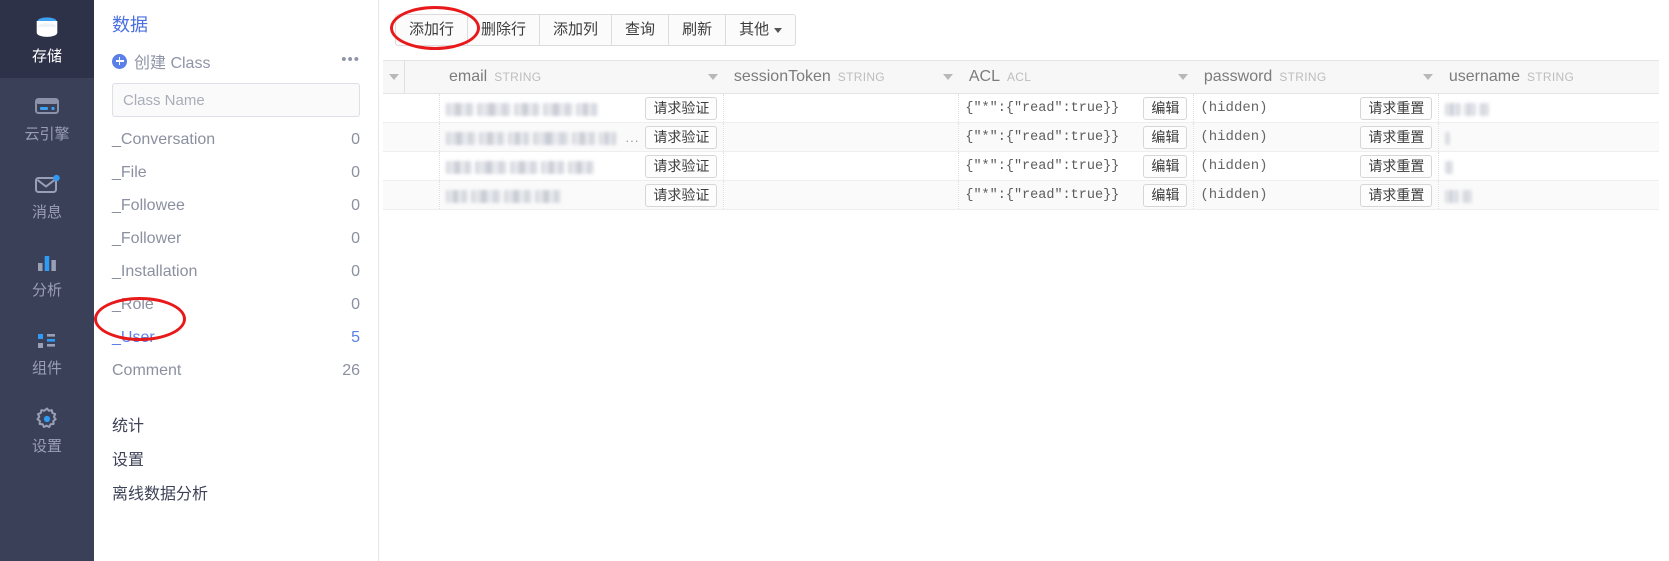 This screenshot has height=561, width=1669. I want to click on class-name-input, so click(236, 100).